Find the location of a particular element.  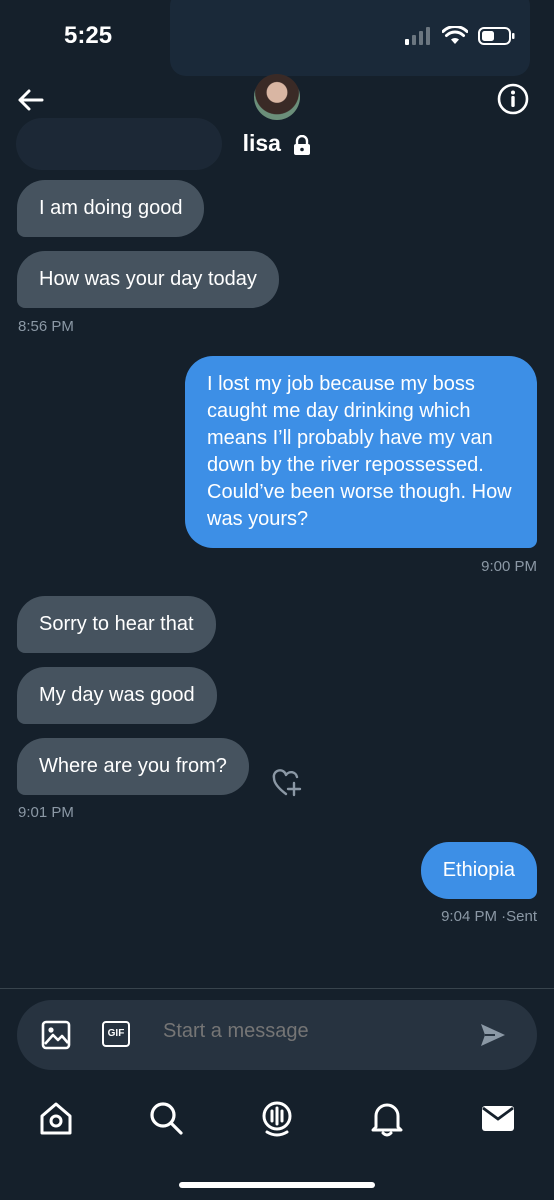

message-received: I am doing good is located at coordinates (111, 208).